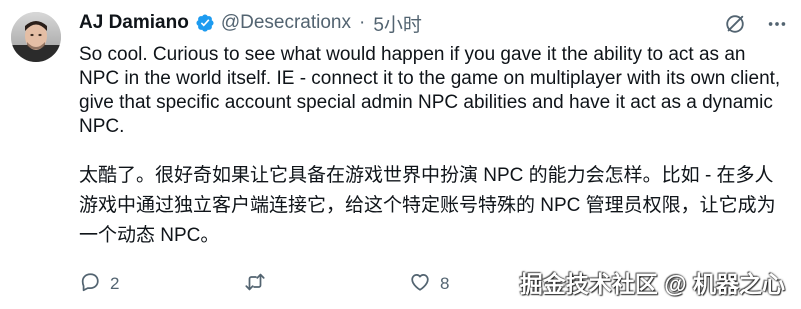 This screenshot has width=801, height=309. Describe the element at coordinates (90, 284) in the screenshot. I see `reply-icon` at that location.